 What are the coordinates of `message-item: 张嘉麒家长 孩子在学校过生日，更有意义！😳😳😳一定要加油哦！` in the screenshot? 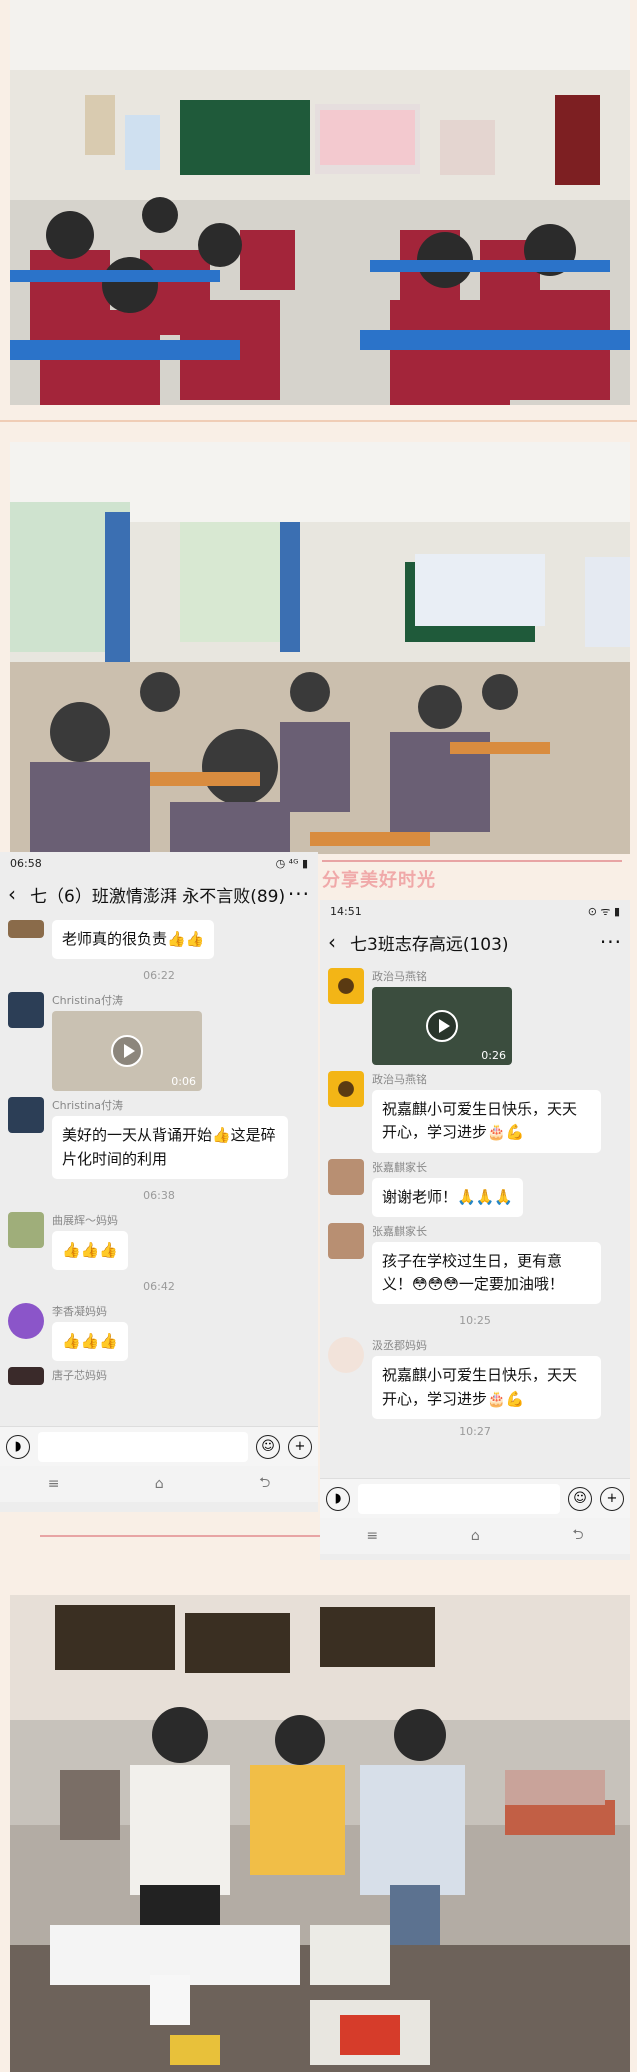 It's located at (475, 1263).